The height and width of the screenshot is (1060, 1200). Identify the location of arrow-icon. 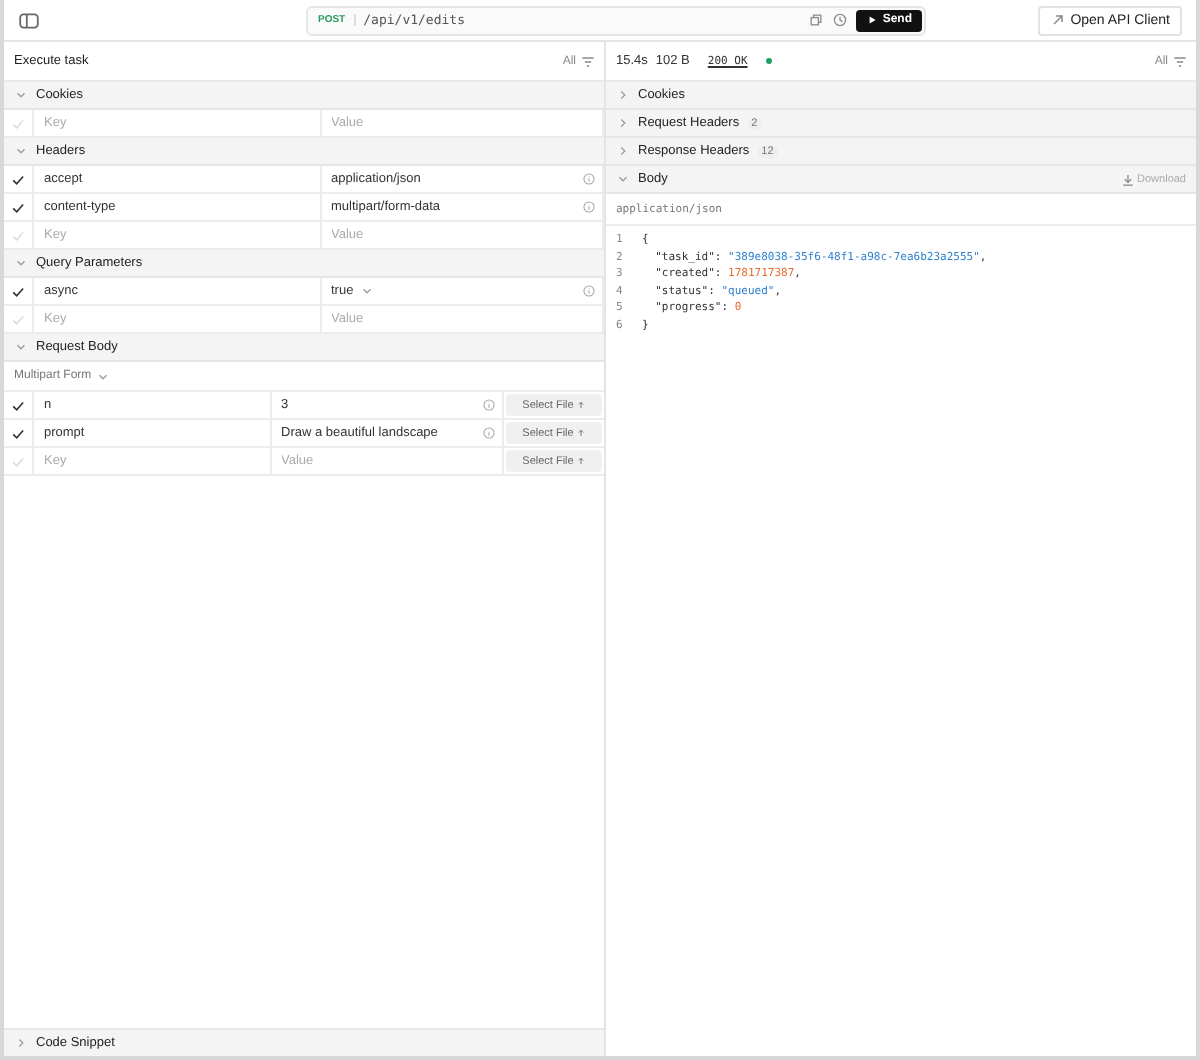
(1058, 20).